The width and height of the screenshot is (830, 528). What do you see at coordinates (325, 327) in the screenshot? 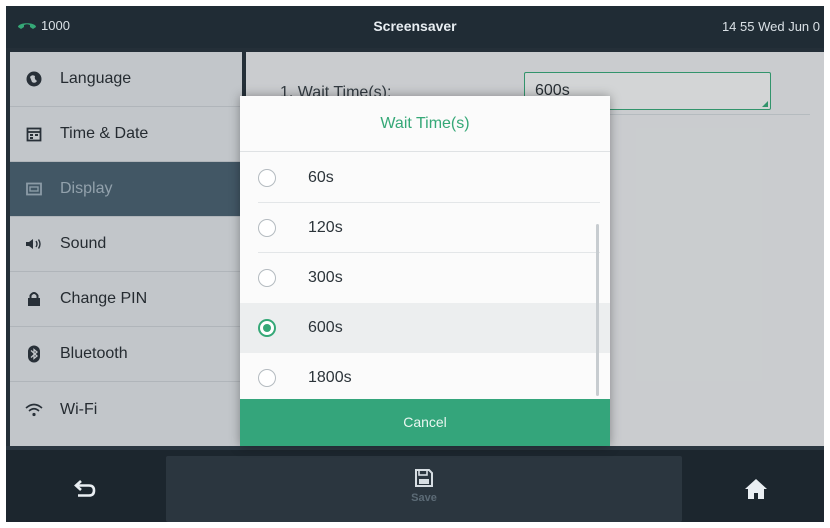
I see `option-label: 600s` at bounding box center [325, 327].